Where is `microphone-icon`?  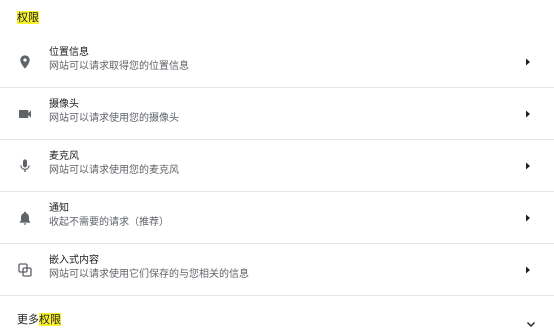 microphone-icon is located at coordinates (25, 166).